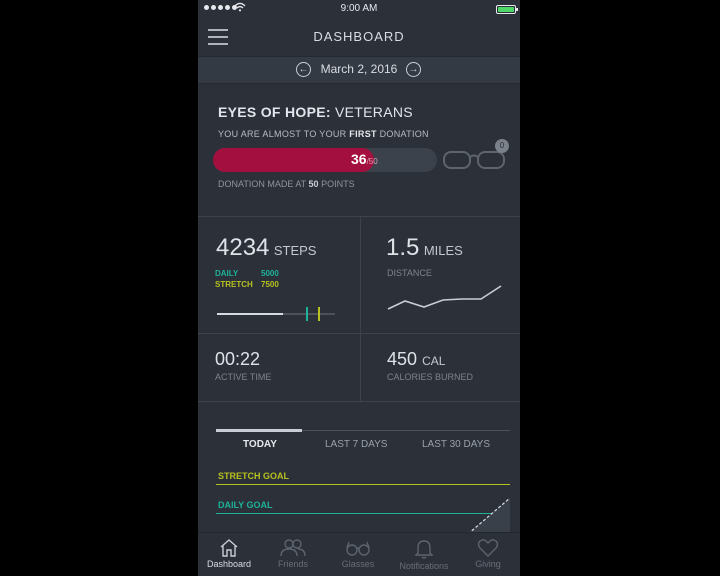 The width and height of the screenshot is (720, 576). What do you see at coordinates (434, 361) in the screenshot?
I see `calories-unit: CAL` at bounding box center [434, 361].